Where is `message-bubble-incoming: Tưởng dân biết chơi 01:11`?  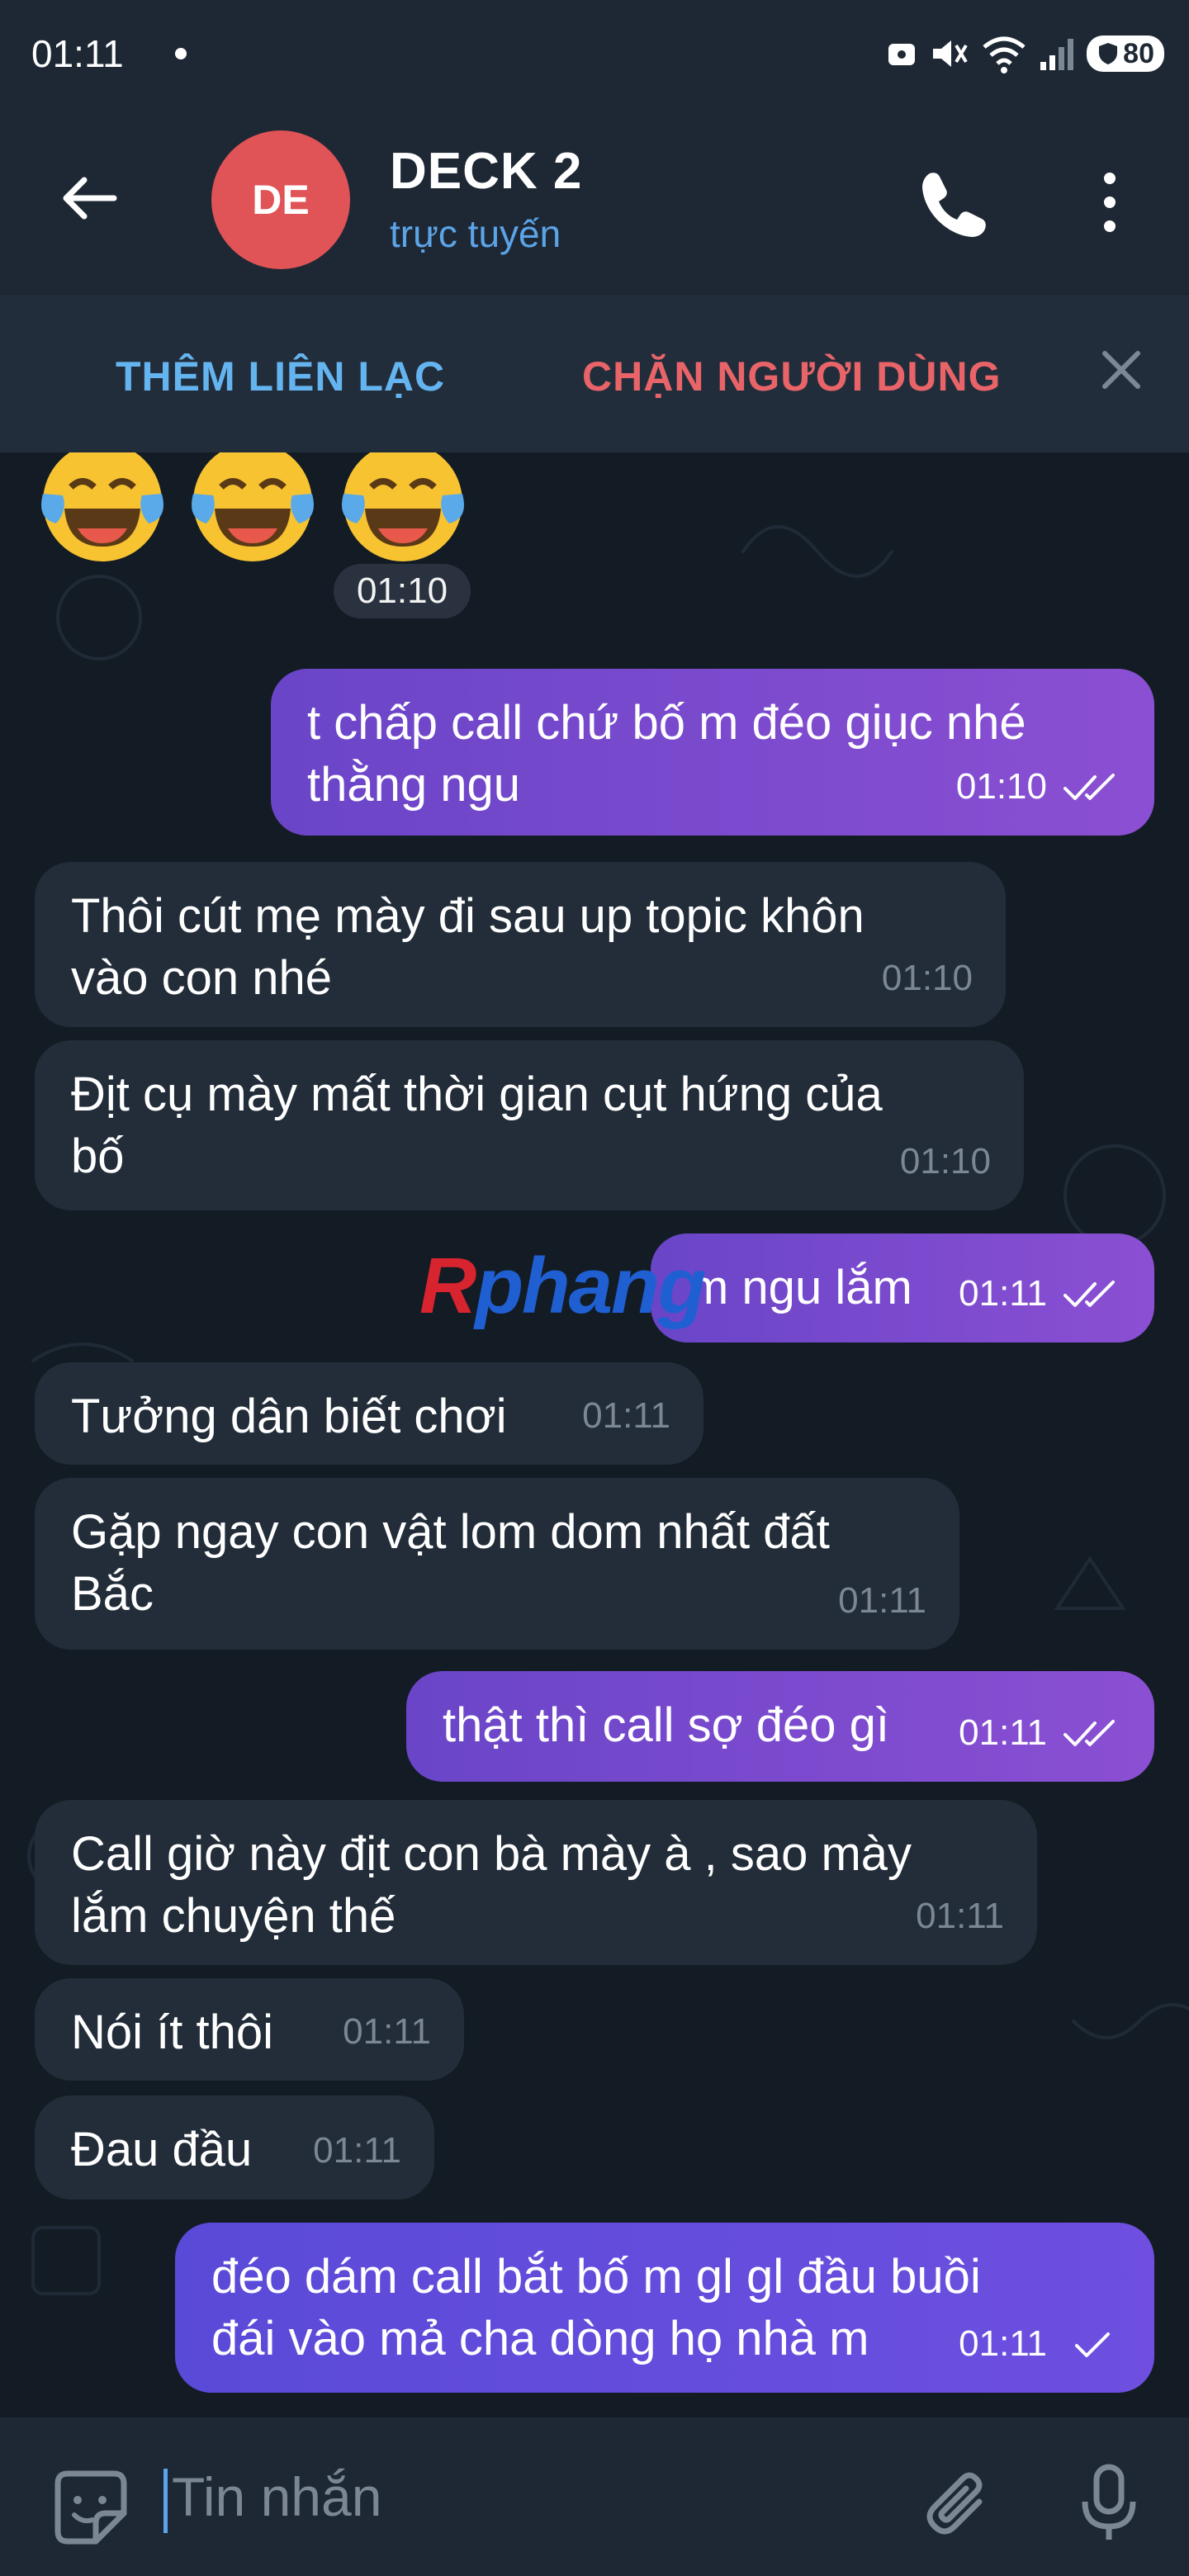
message-bubble-incoming: Tưởng dân biết chơi 01:11 is located at coordinates (369, 1413).